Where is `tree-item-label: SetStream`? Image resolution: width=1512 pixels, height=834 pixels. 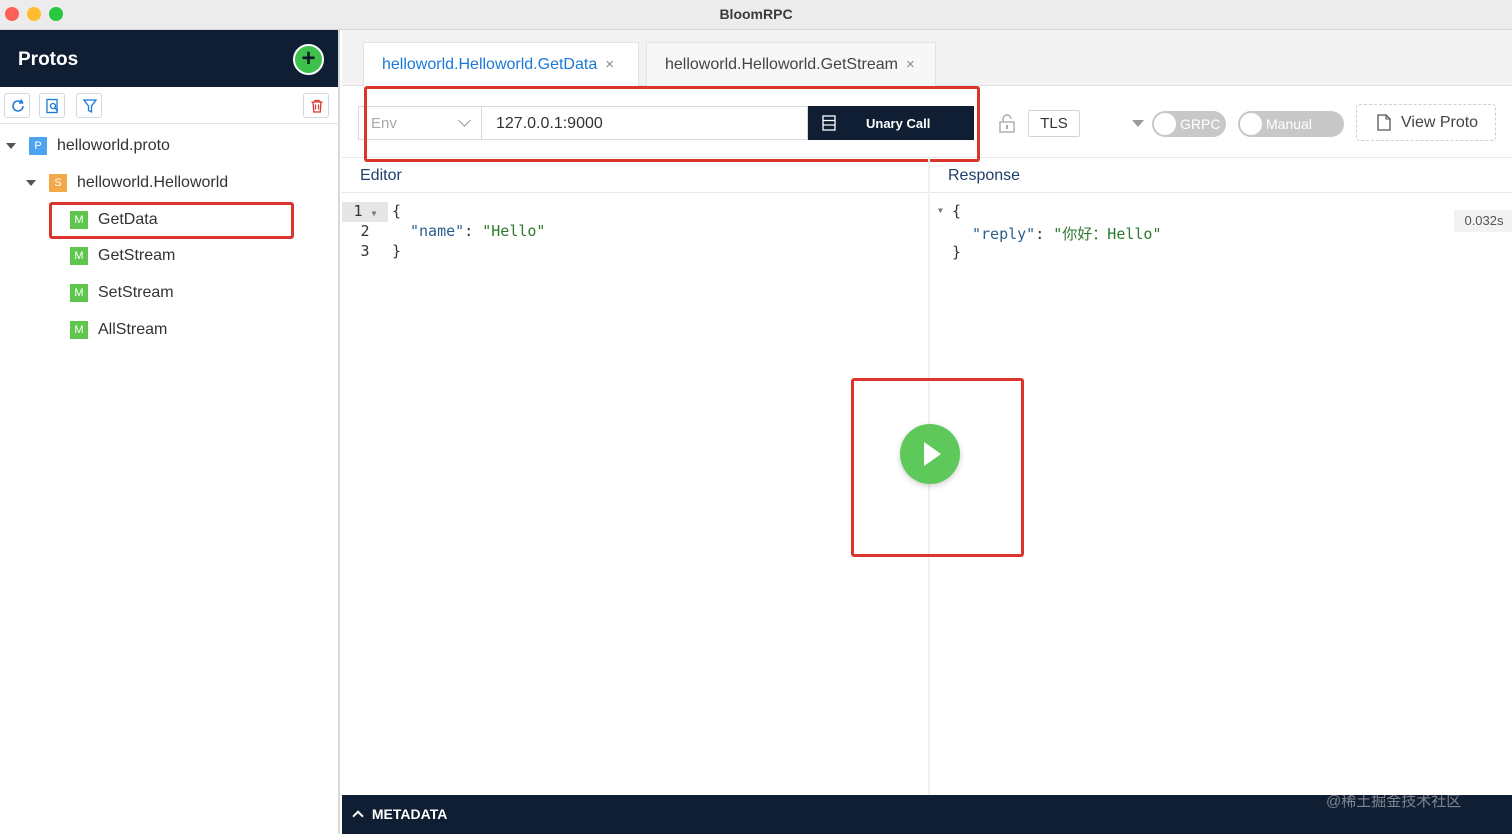
tree-item-label: SetStream is located at coordinates (136, 292).